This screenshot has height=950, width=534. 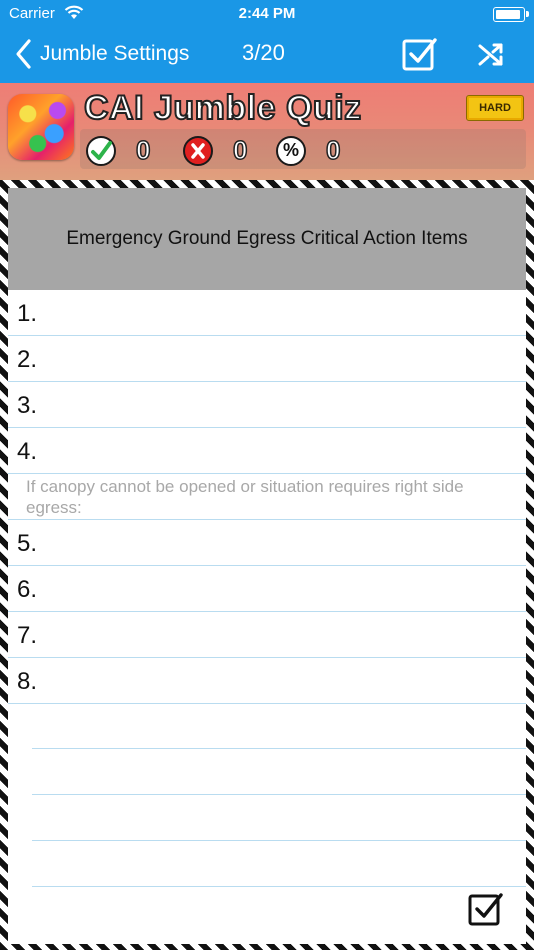 What do you see at coordinates (267, 681) in the screenshot?
I see `answer-slot: 8.` at bounding box center [267, 681].